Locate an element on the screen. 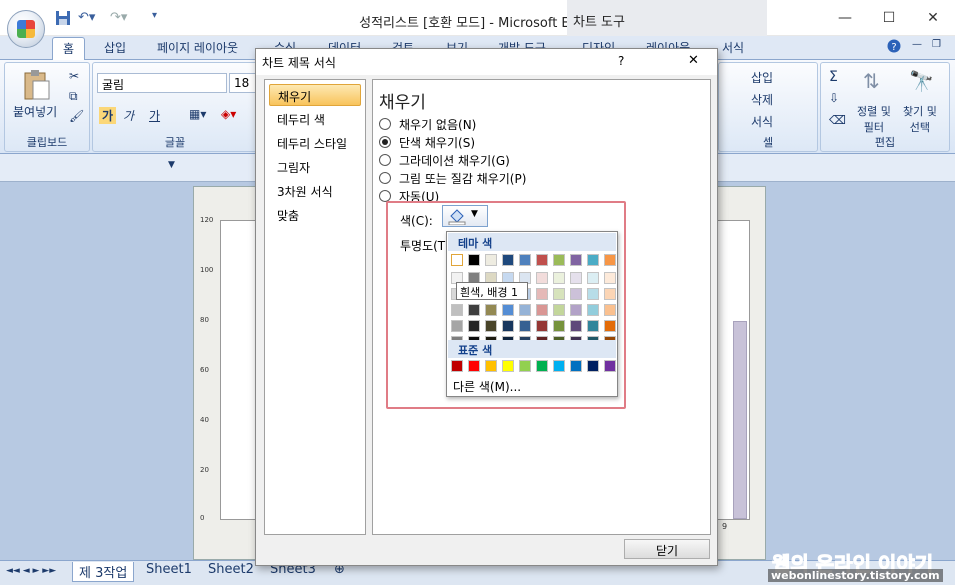 The image size is (955, 585). ribbon-restore-icon: ❐ is located at coordinates (936, 44).